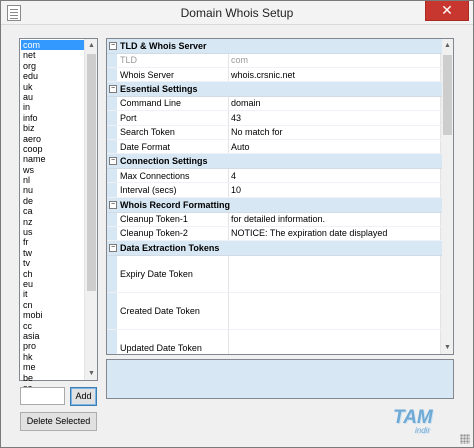  Describe the element at coordinates (52, 180) in the screenshot. I see `tld-list-item: nl` at that location.